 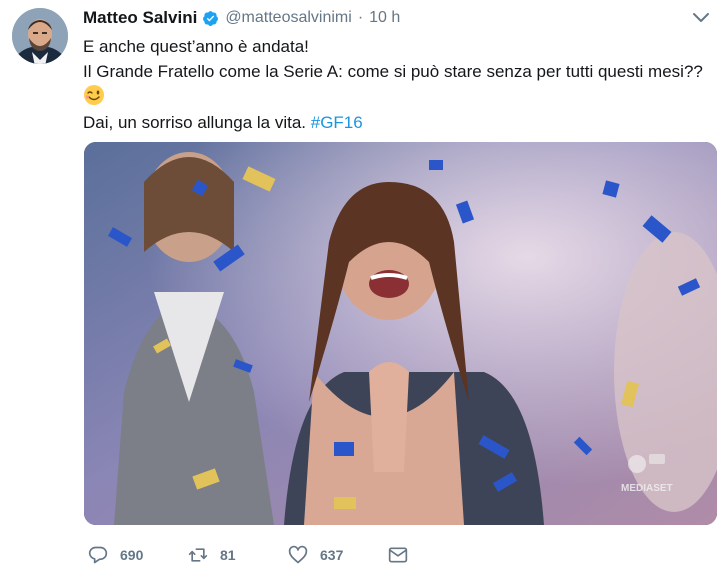 I want to click on retweet-icon, so click(x=198, y=555).